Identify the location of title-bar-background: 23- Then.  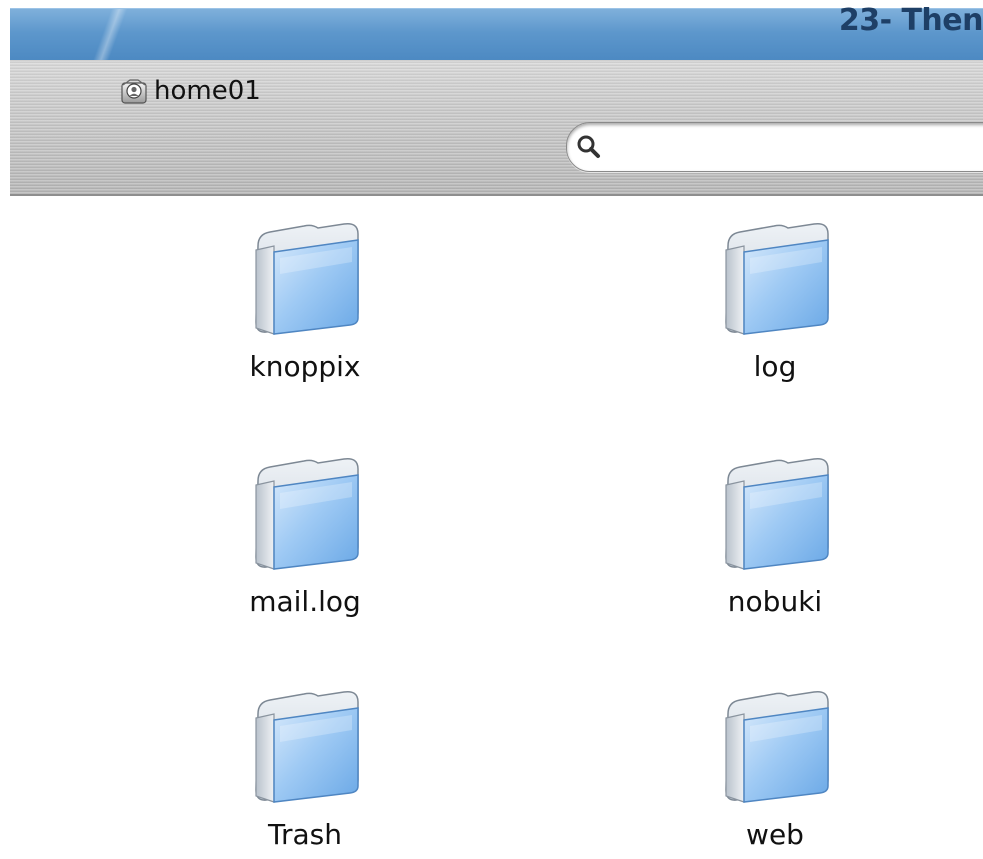
(496, 32).